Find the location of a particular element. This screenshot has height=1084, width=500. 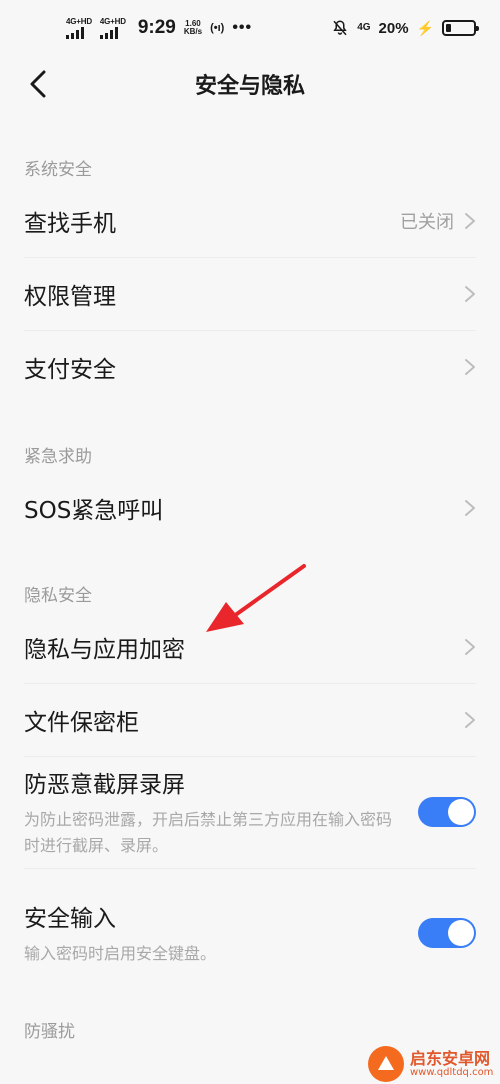

hotspot-icon: (•ı) is located at coordinates (217, 28).